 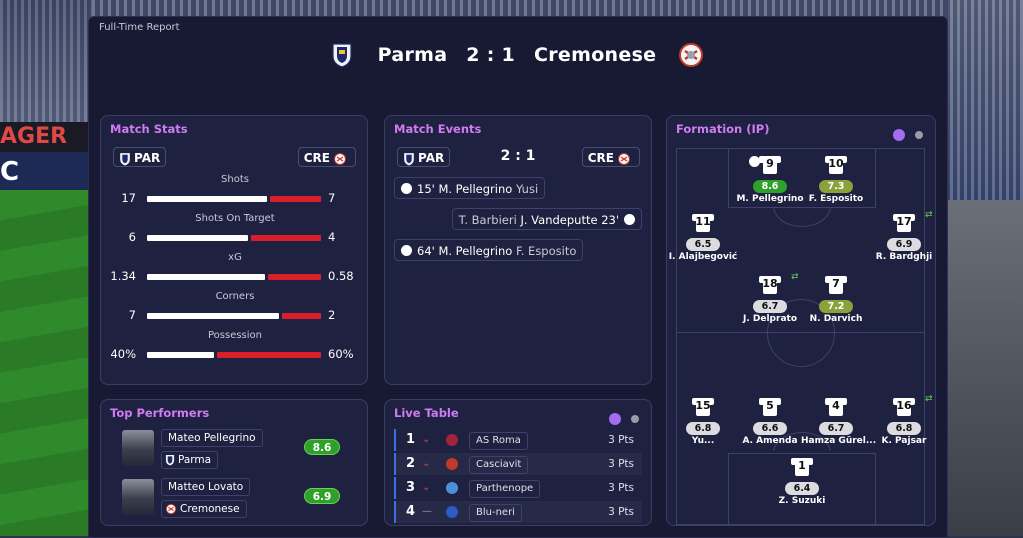 What do you see at coordinates (499, 465) in the screenshot?
I see `table-team-name: Casciavit` at bounding box center [499, 465].